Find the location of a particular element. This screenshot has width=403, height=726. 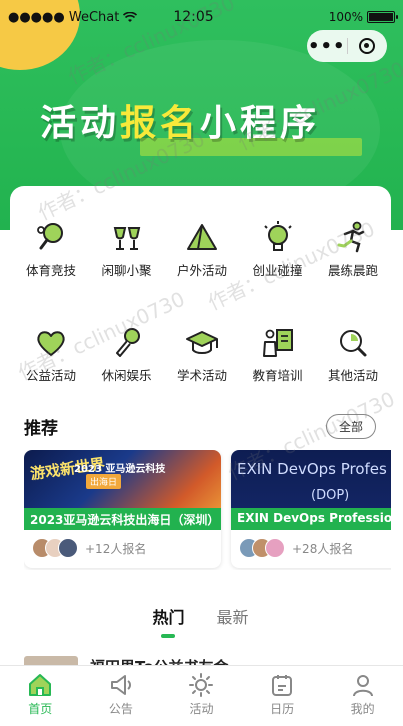

event-title: 2023亚马逊云科技出海日（深圳） is located at coordinates (122, 519).